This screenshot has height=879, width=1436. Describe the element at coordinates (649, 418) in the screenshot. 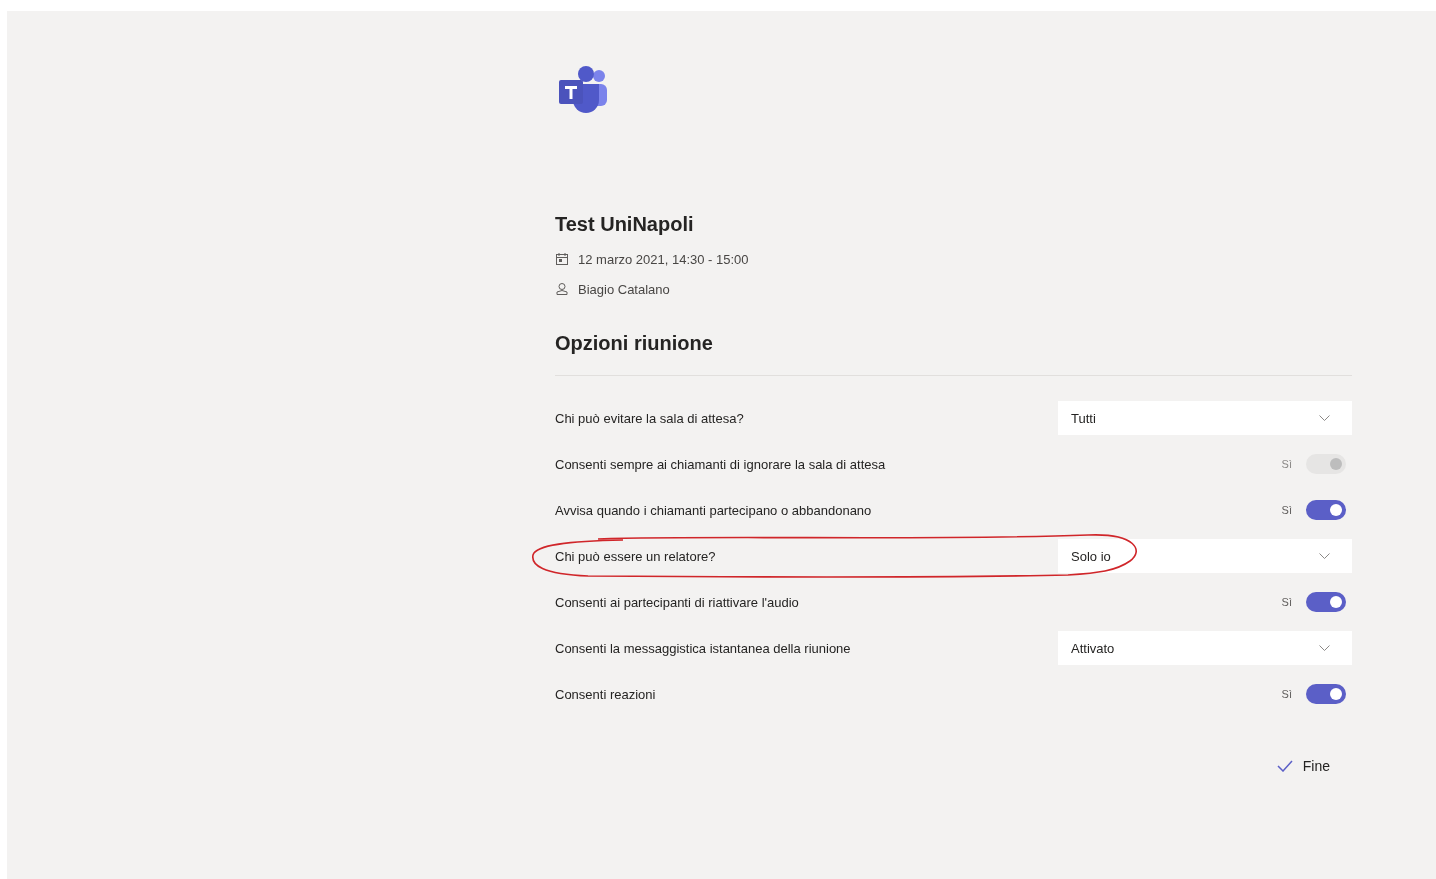

I see `option-label: Chi può evitare la sala di attesa?` at that location.